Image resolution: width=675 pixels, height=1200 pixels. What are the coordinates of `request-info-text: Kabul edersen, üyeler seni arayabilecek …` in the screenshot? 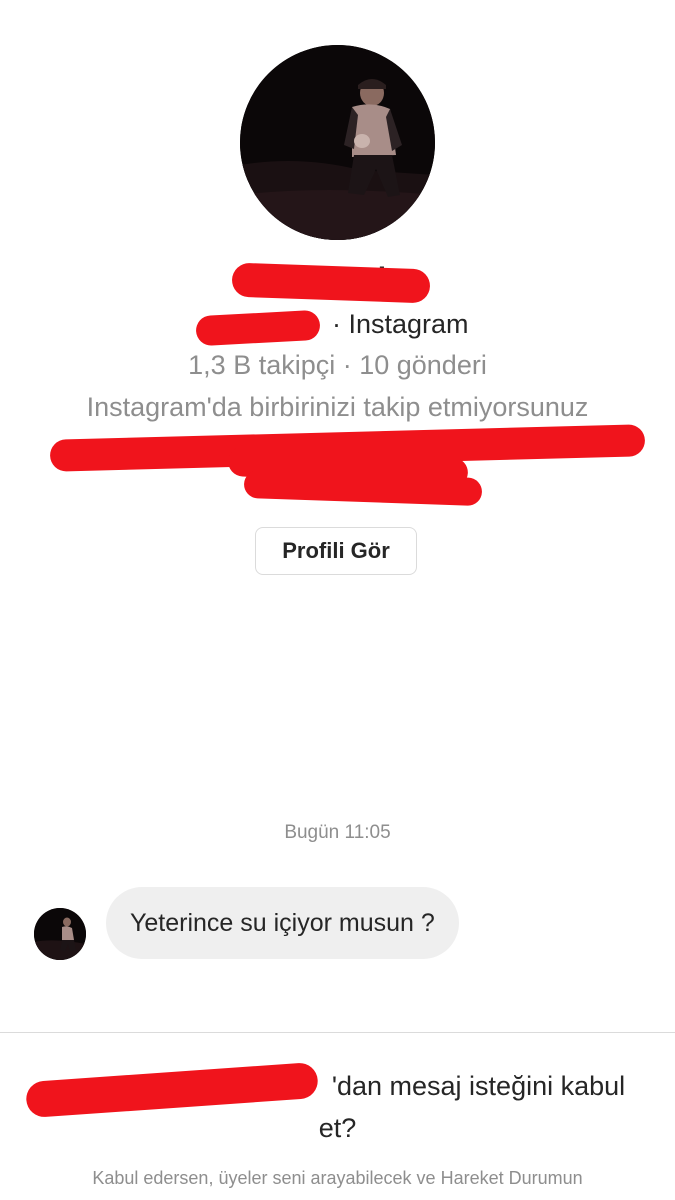 It's located at (337, 1178).